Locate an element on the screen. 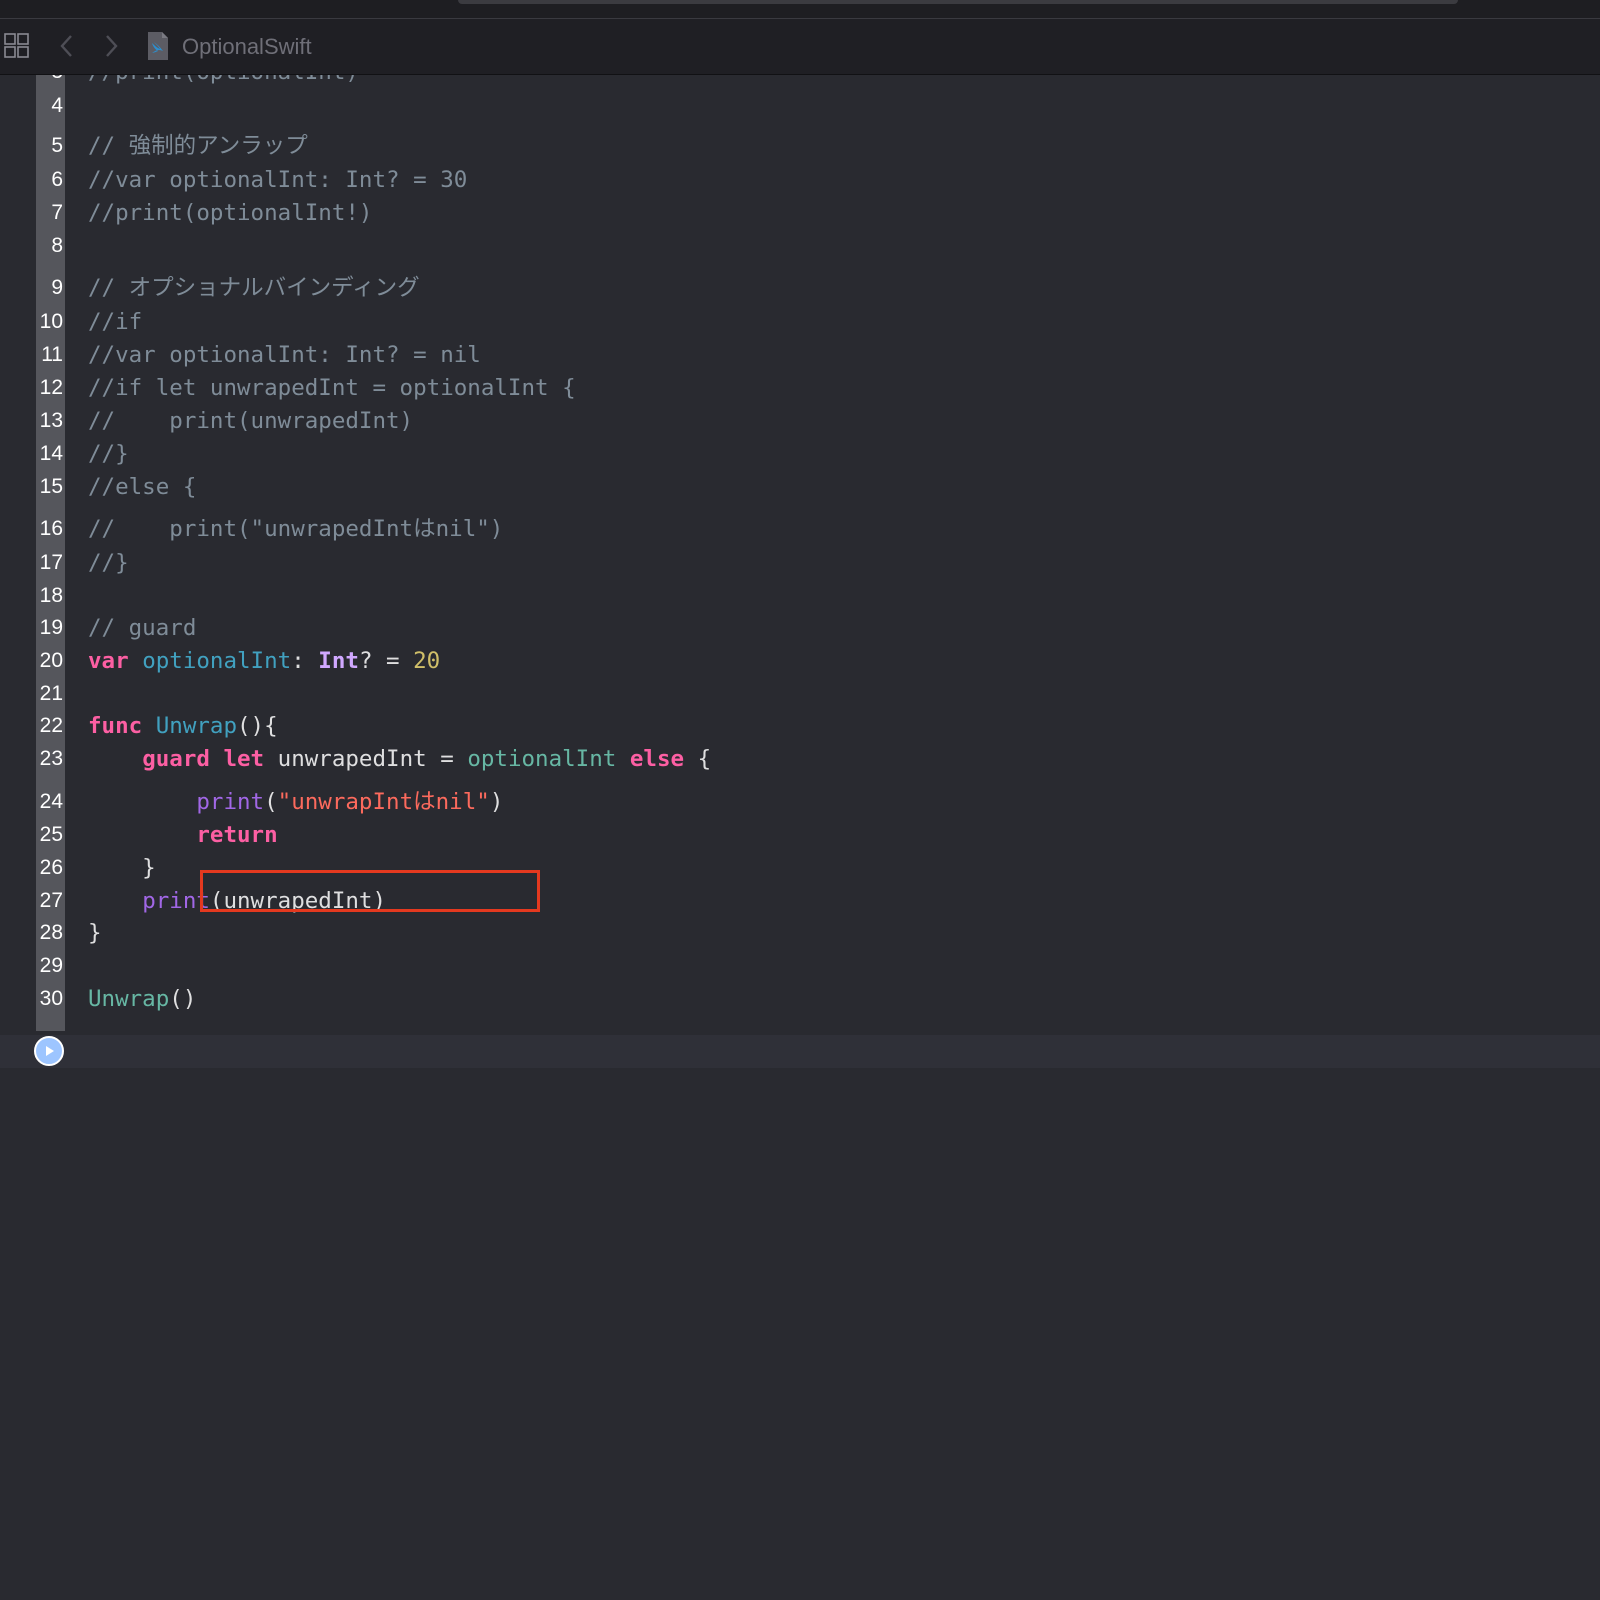 Image resolution: width=1600 pixels, height=1600 pixels. code-token: // オプショナルバインディング is located at coordinates (254, 288).